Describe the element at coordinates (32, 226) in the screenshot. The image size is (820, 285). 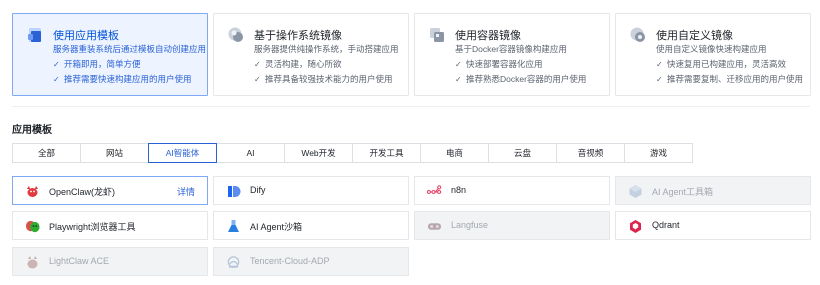
I see `playwright-icon` at that location.